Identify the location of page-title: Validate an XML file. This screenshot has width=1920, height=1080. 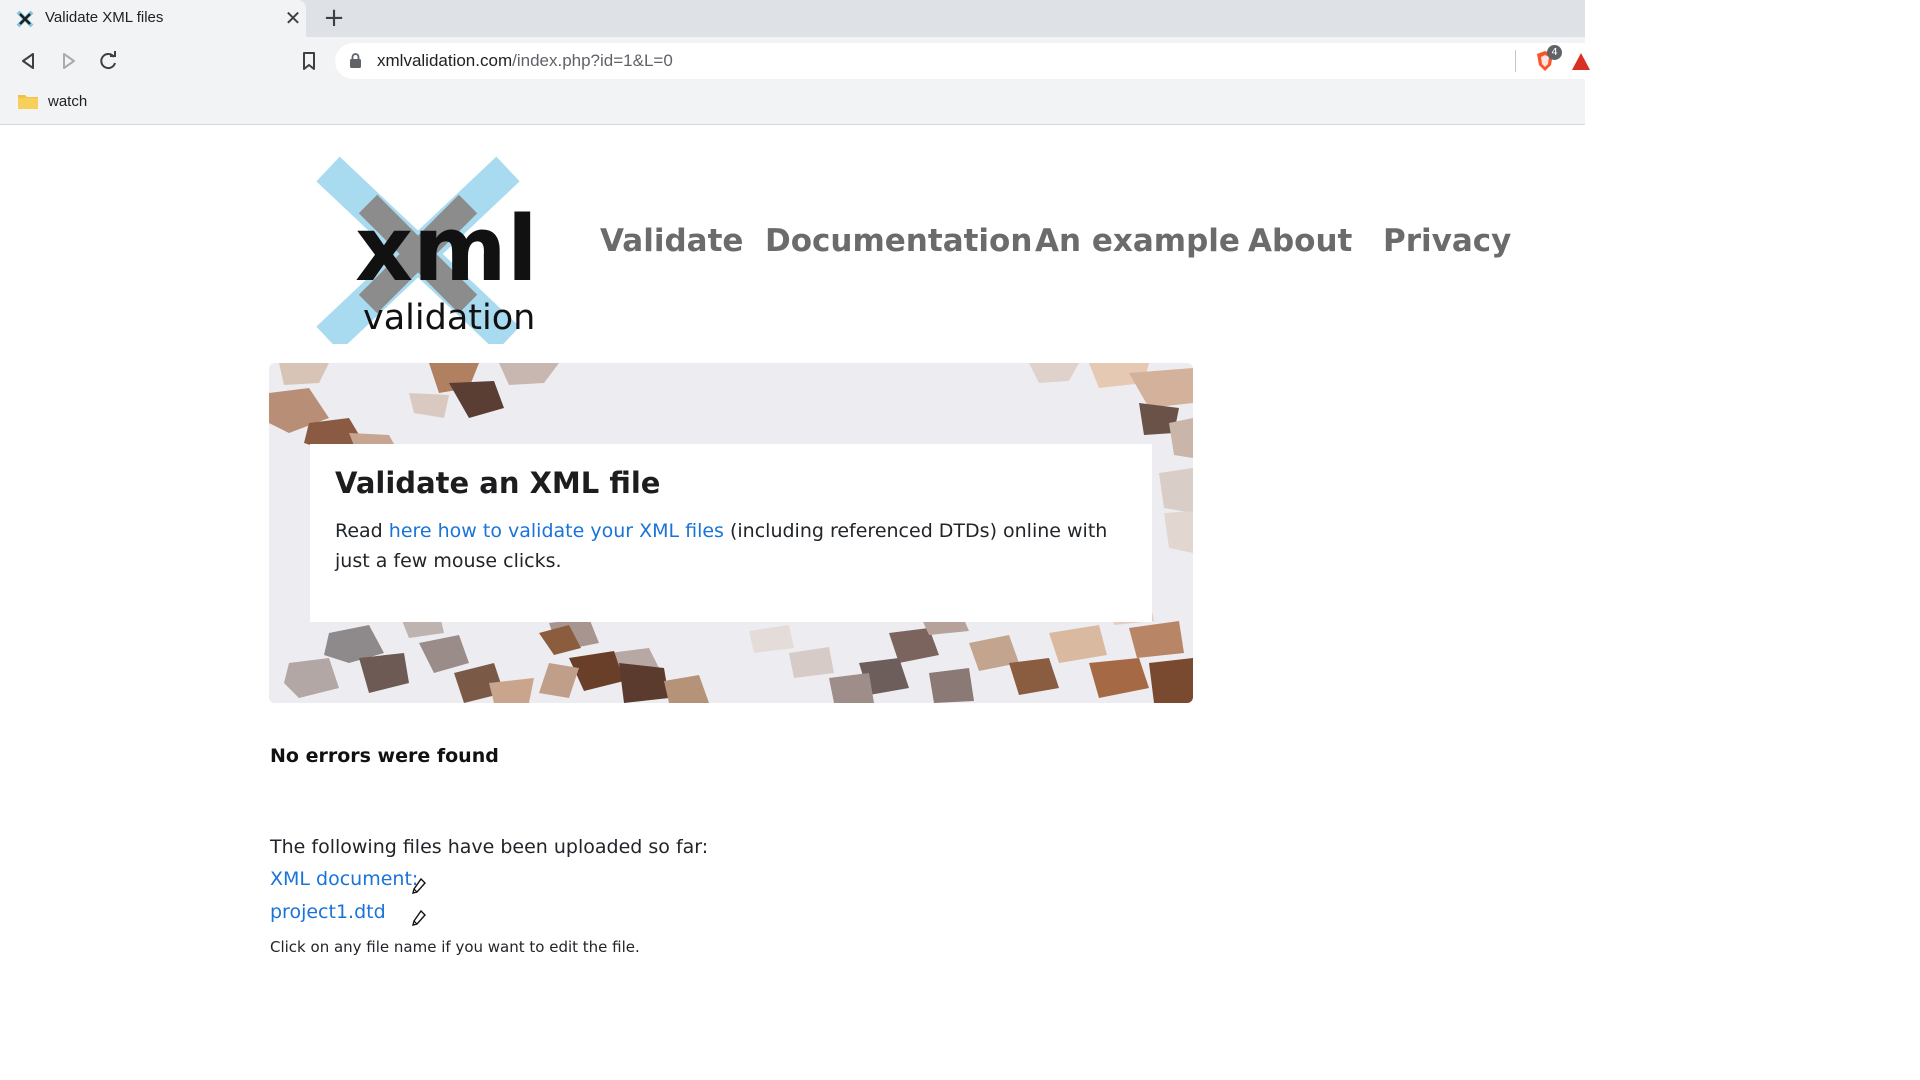
(498, 483).